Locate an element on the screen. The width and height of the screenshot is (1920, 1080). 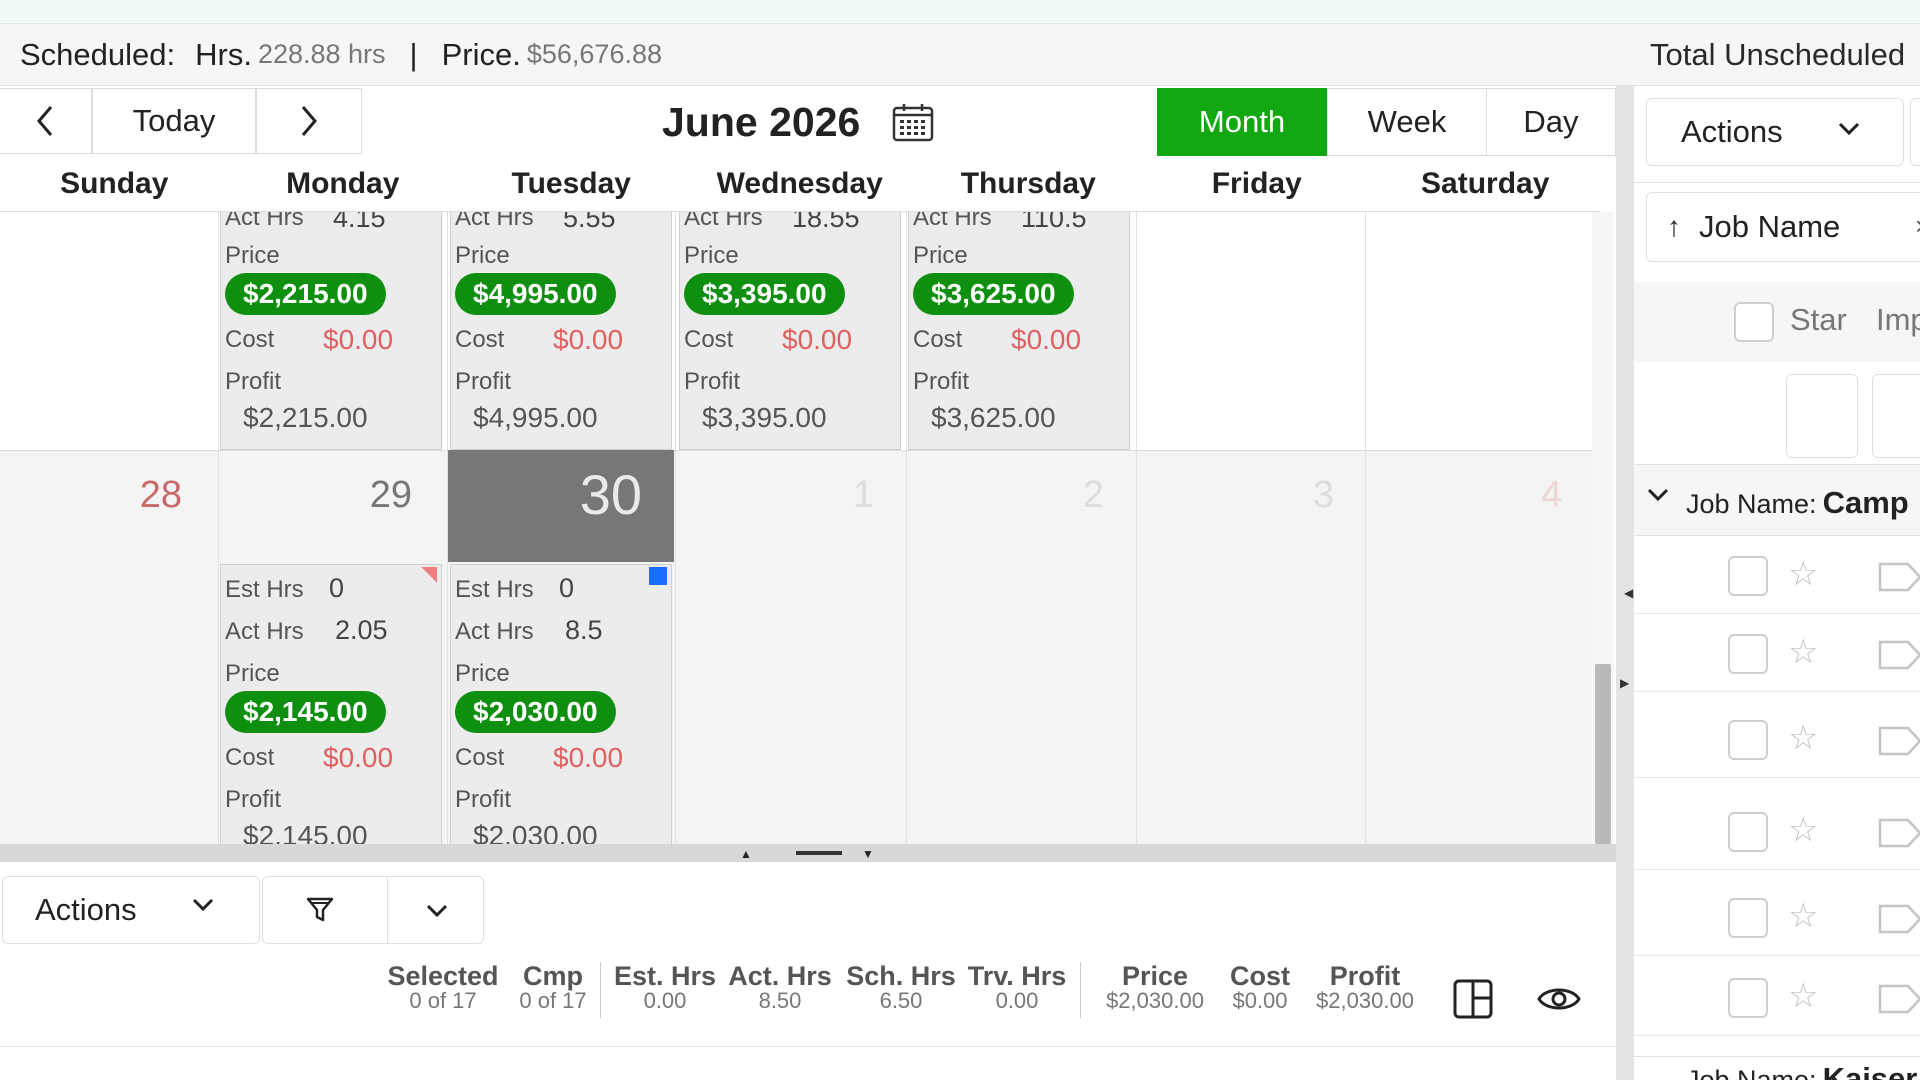
star-filter-input is located at coordinates (1822, 416).